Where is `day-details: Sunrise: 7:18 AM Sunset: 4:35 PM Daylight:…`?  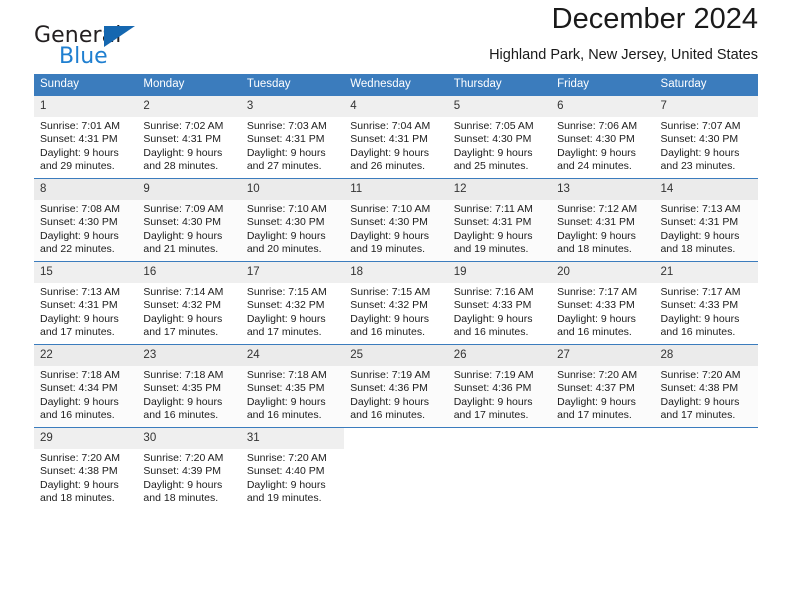 day-details: Sunrise: 7:18 AM Sunset: 4:35 PM Daylight:… is located at coordinates (292, 394).